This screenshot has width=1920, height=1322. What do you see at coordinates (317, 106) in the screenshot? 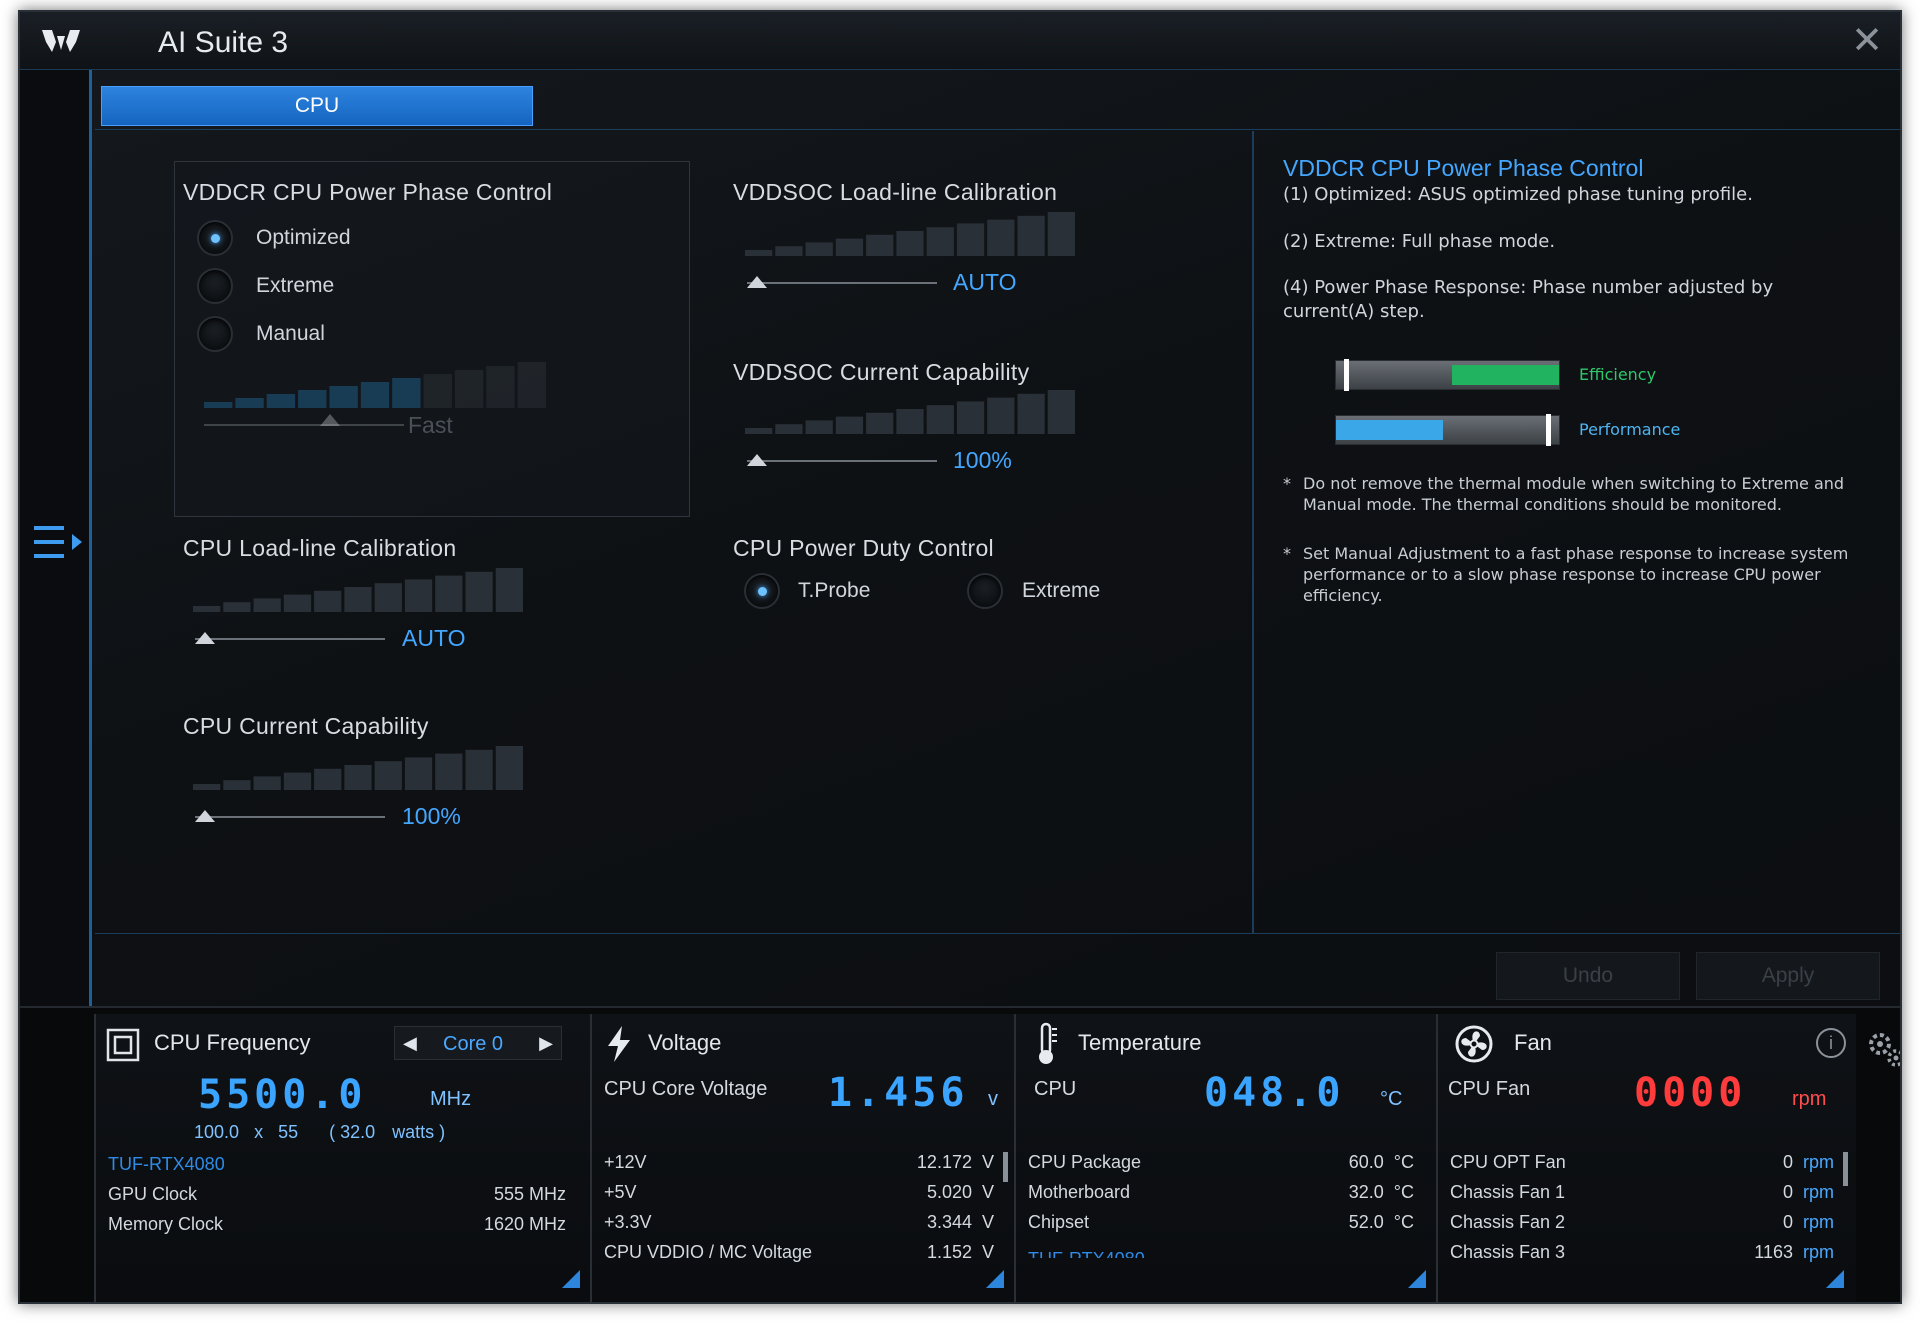
I see `tab-cpu: CPU` at bounding box center [317, 106].